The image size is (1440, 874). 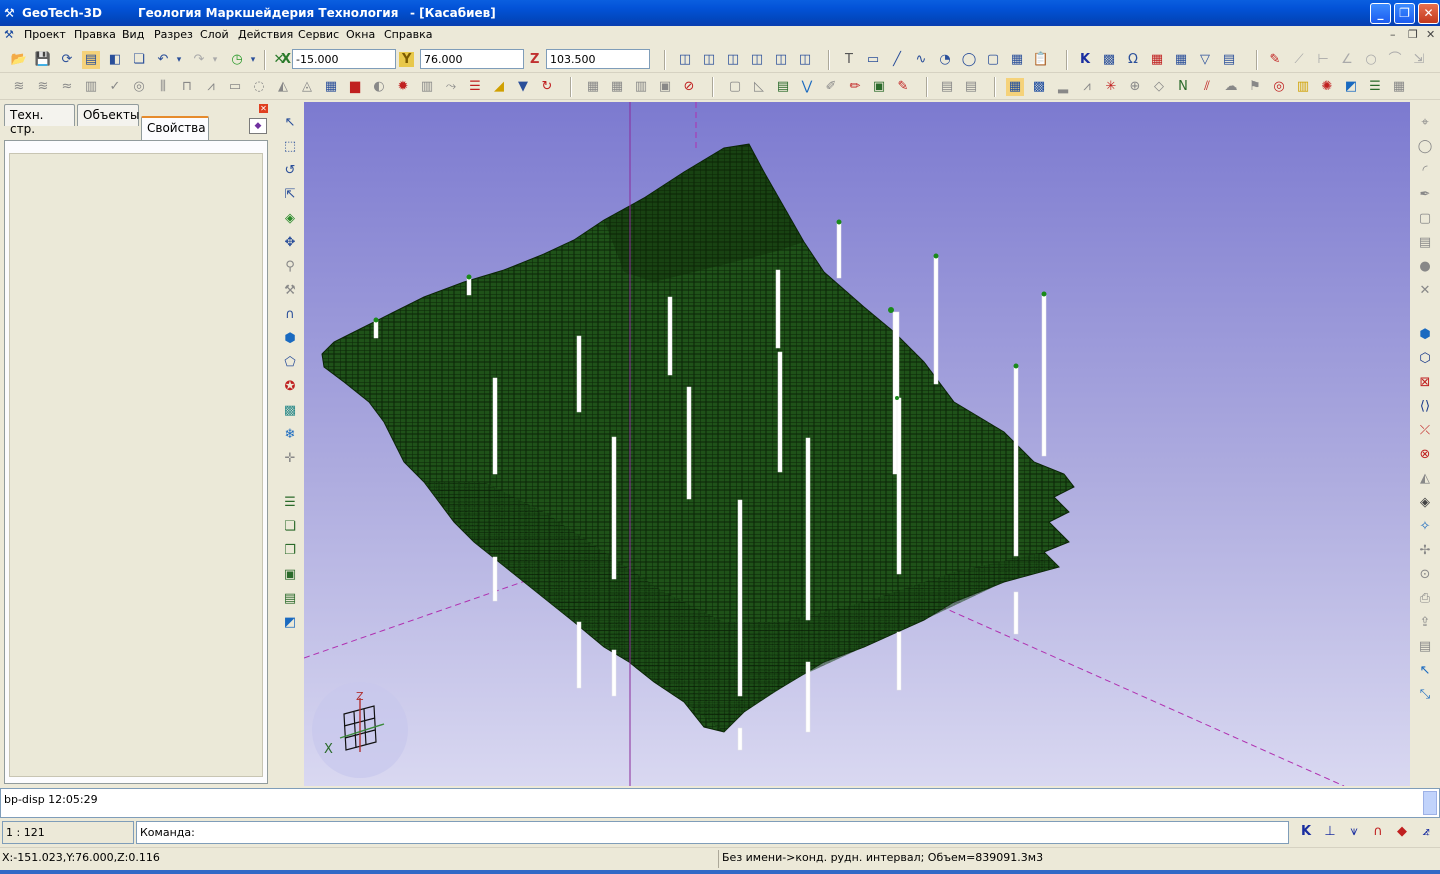 What do you see at coordinates (427, 87) in the screenshot?
I see `columns-icon: ▥` at bounding box center [427, 87].